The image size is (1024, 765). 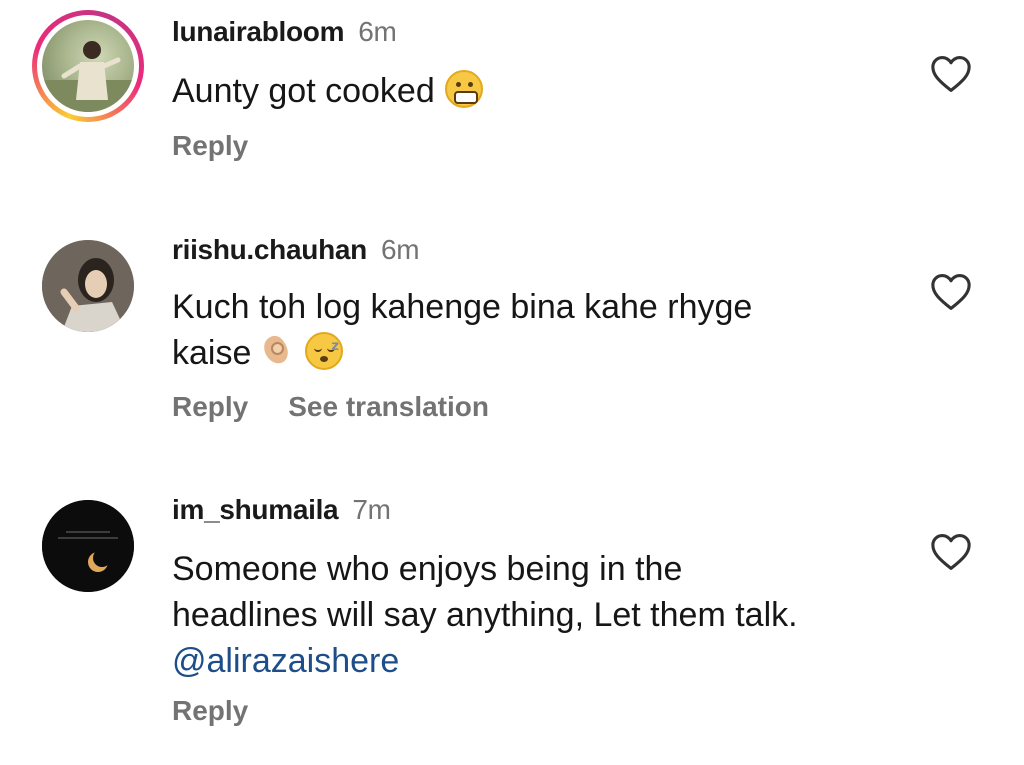 What do you see at coordinates (296, 250) in the screenshot?
I see `comment-username: riishu.chauhan 6m` at bounding box center [296, 250].